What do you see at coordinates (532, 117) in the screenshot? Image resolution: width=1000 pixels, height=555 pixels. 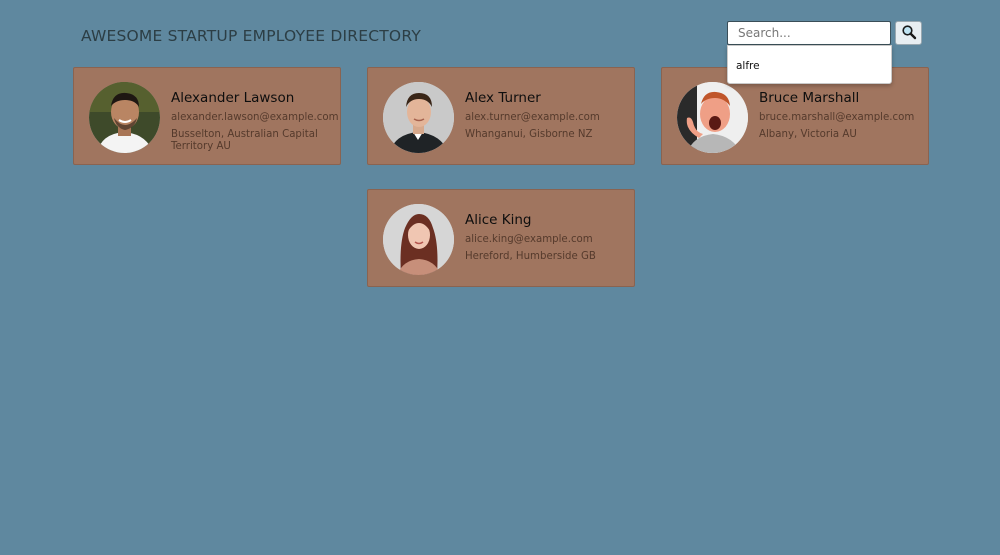 I see `employee-email: alex.turner@example.com` at bounding box center [532, 117].